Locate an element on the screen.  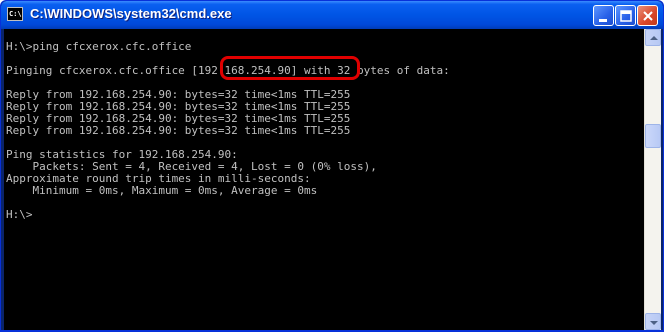
close-button is located at coordinates (647, 15).